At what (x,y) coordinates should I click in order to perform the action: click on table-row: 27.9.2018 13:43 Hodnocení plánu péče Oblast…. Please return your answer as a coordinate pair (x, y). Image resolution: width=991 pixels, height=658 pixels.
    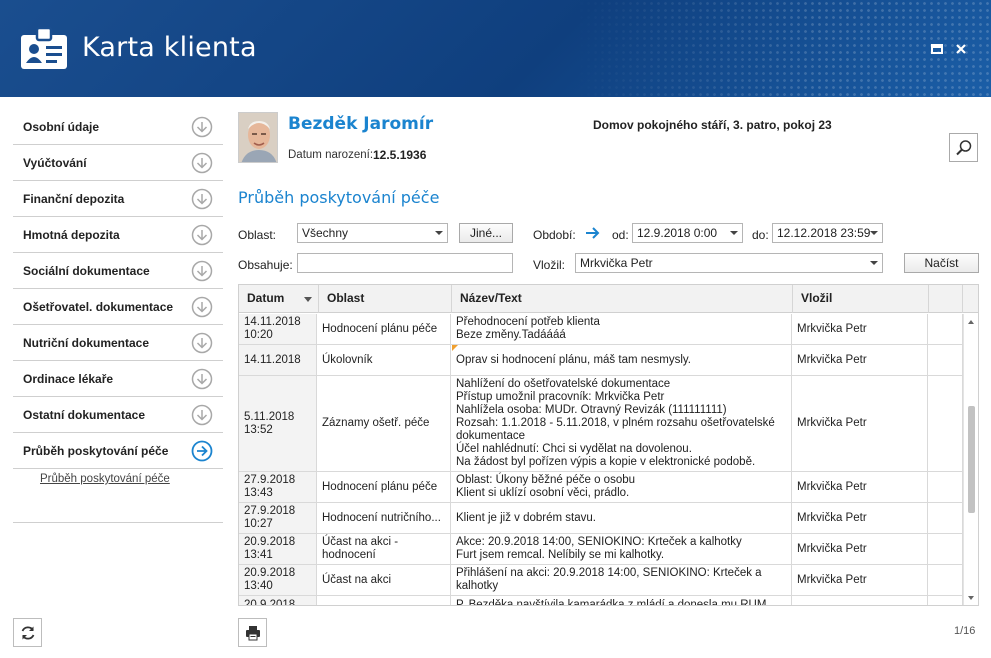
    Looking at the image, I should click on (601, 487).